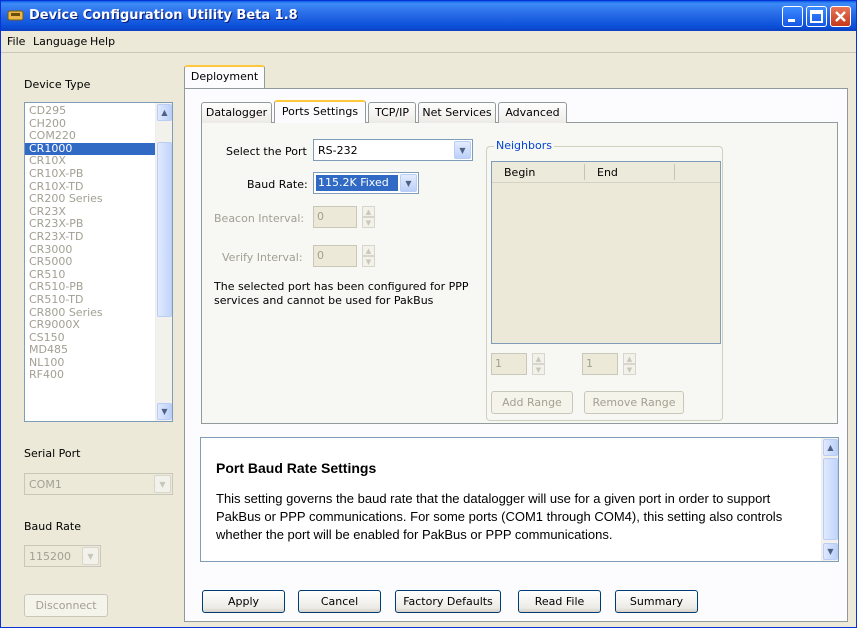 The height and width of the screenshot is (628, 857). What do you see at coordinates (335, 217) in the screenshot?
I see `beacon-interval-input: 0` at bounding box center [335, 217].